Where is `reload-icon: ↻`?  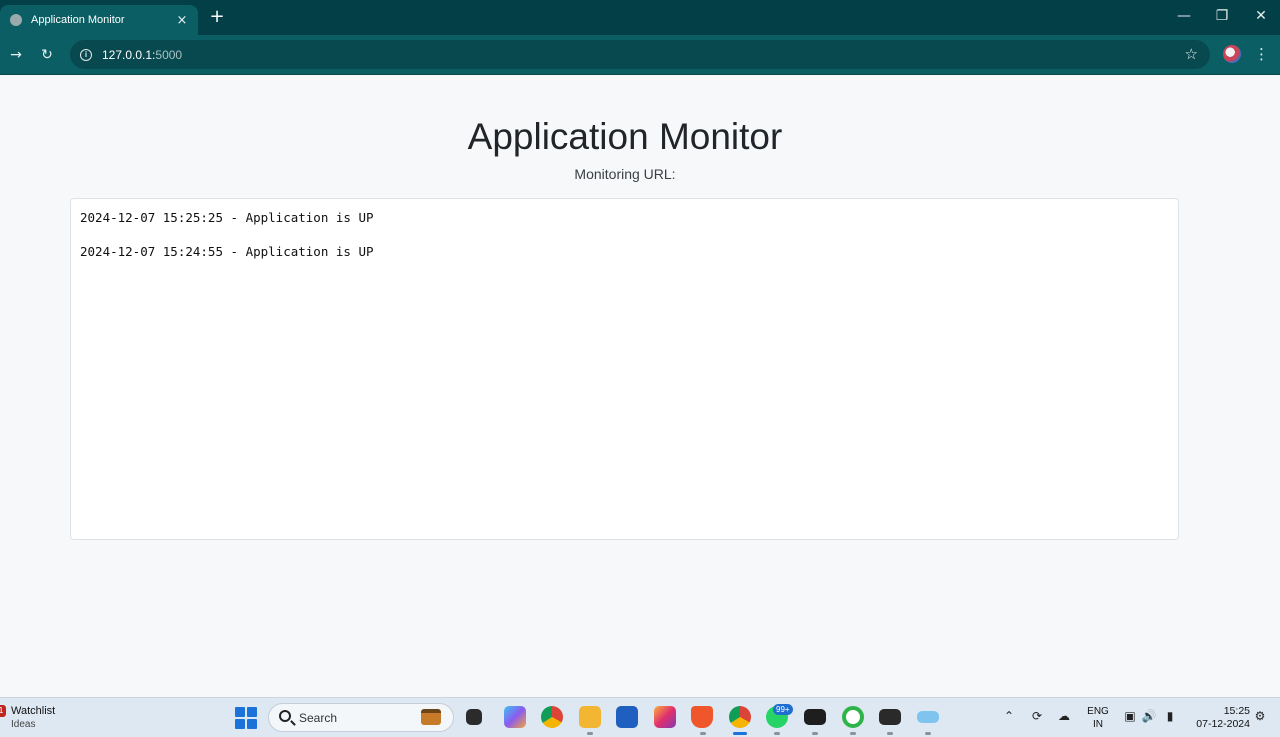 reload-icon: ↻ is located at coordinates (47, 55).